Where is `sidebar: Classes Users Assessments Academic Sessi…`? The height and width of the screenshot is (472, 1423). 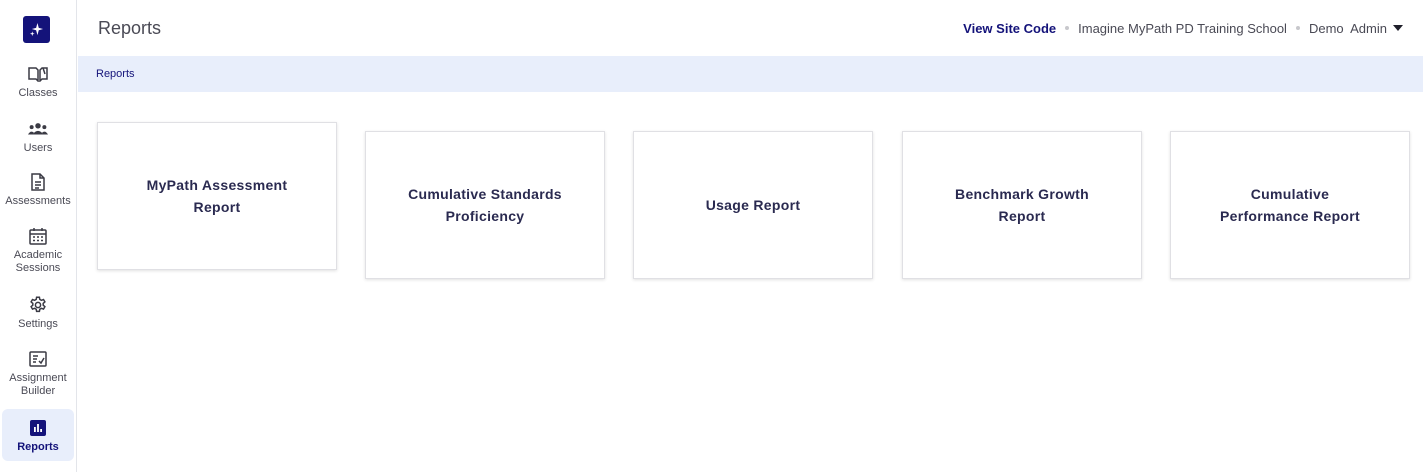
sidebar: Classes Users Assessments Academic Sessi… is located at coordinates (38, 236).